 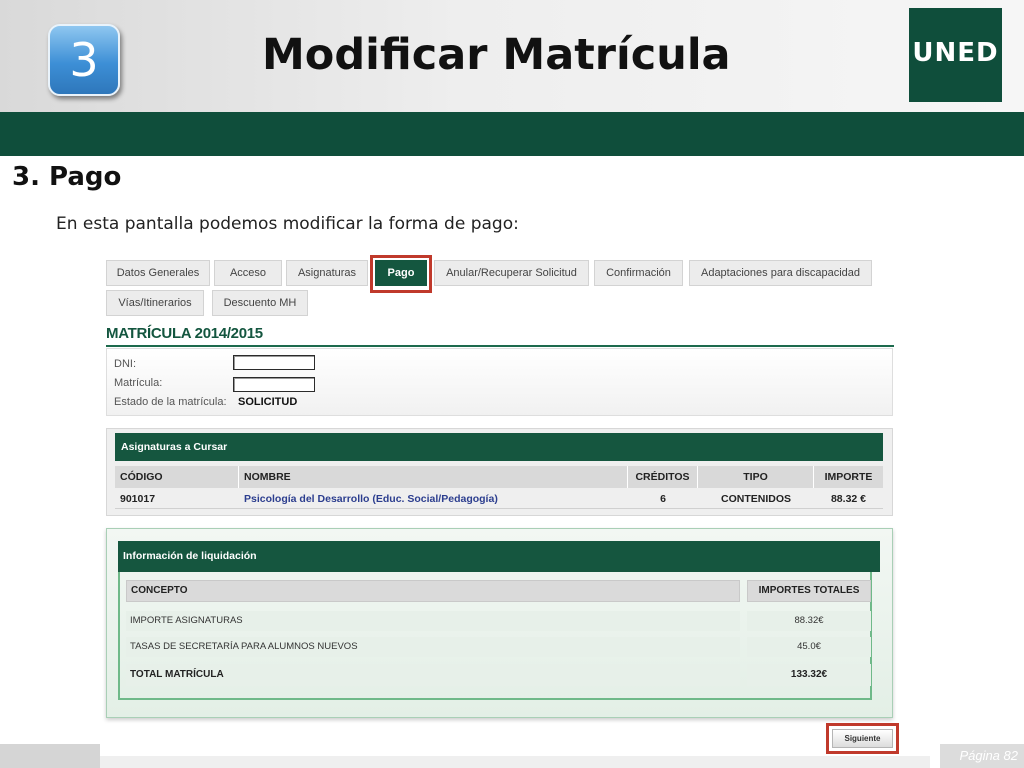 I want to click on dni-label: DNI:, so click(x=125, y=364).